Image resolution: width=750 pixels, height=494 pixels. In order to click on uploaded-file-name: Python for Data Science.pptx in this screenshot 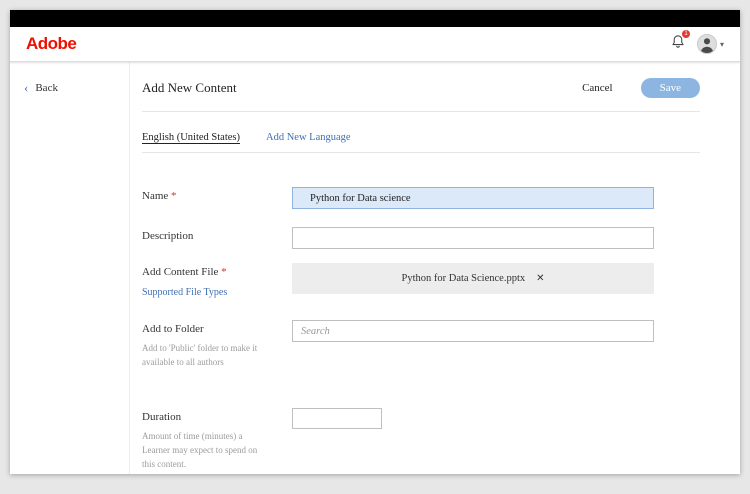, I will do `click(463, 278)`.